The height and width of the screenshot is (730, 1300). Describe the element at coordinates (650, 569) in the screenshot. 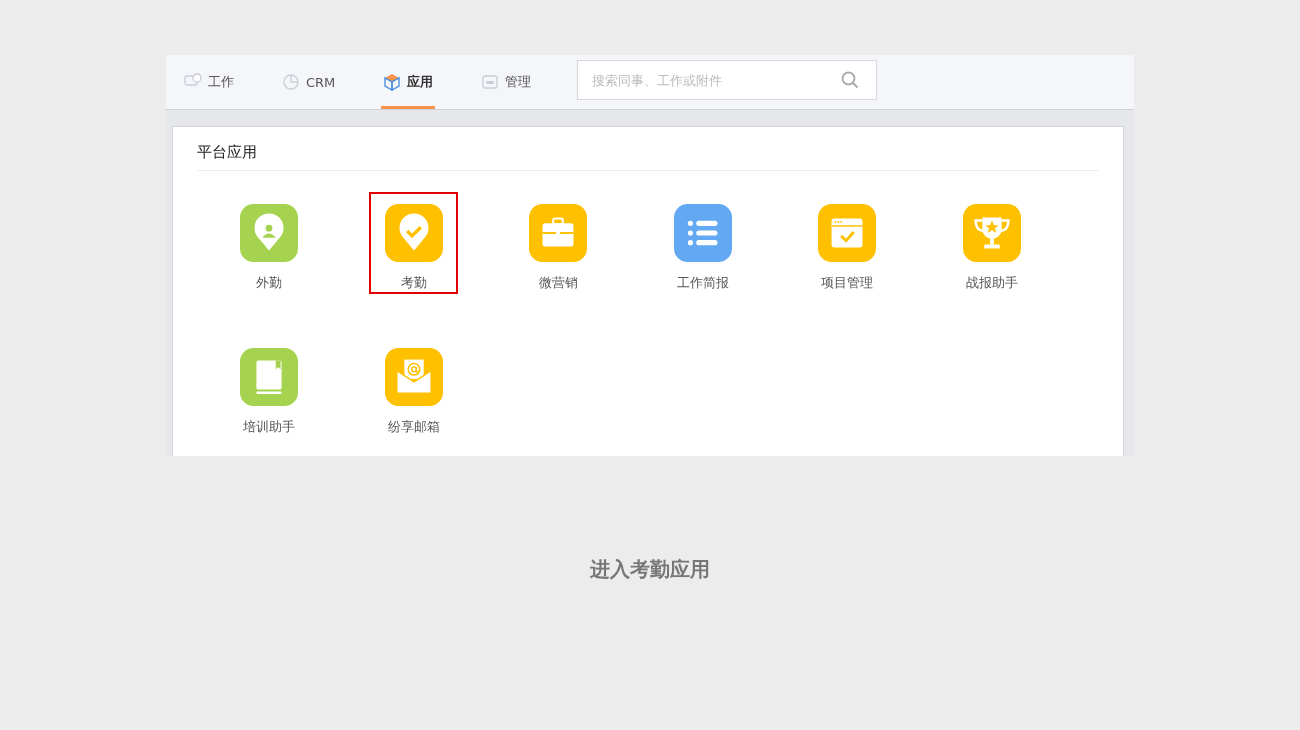

I see `caption: 进入考勤应用` at that location.